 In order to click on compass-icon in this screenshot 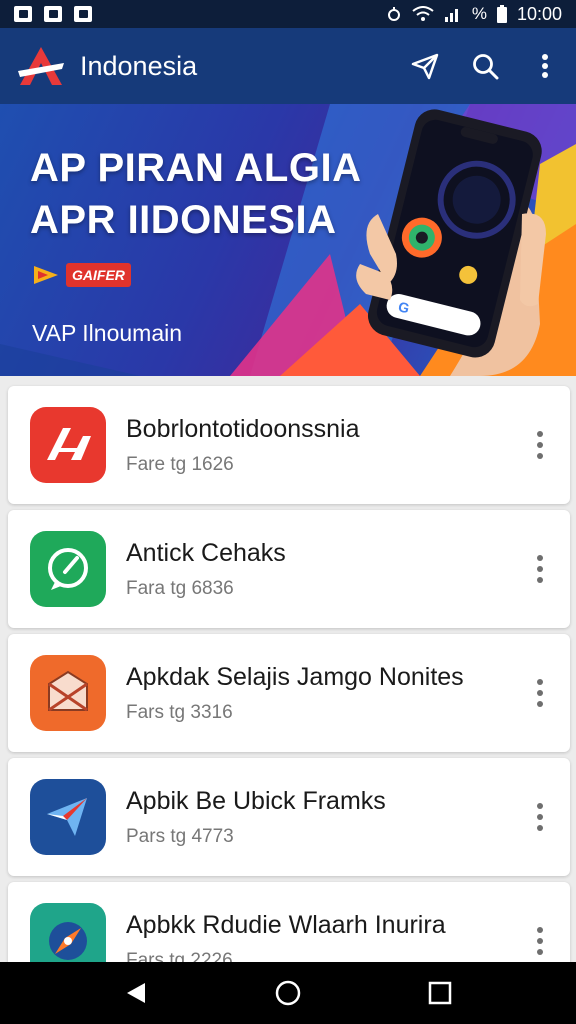, I will do `click(68, 941)`.